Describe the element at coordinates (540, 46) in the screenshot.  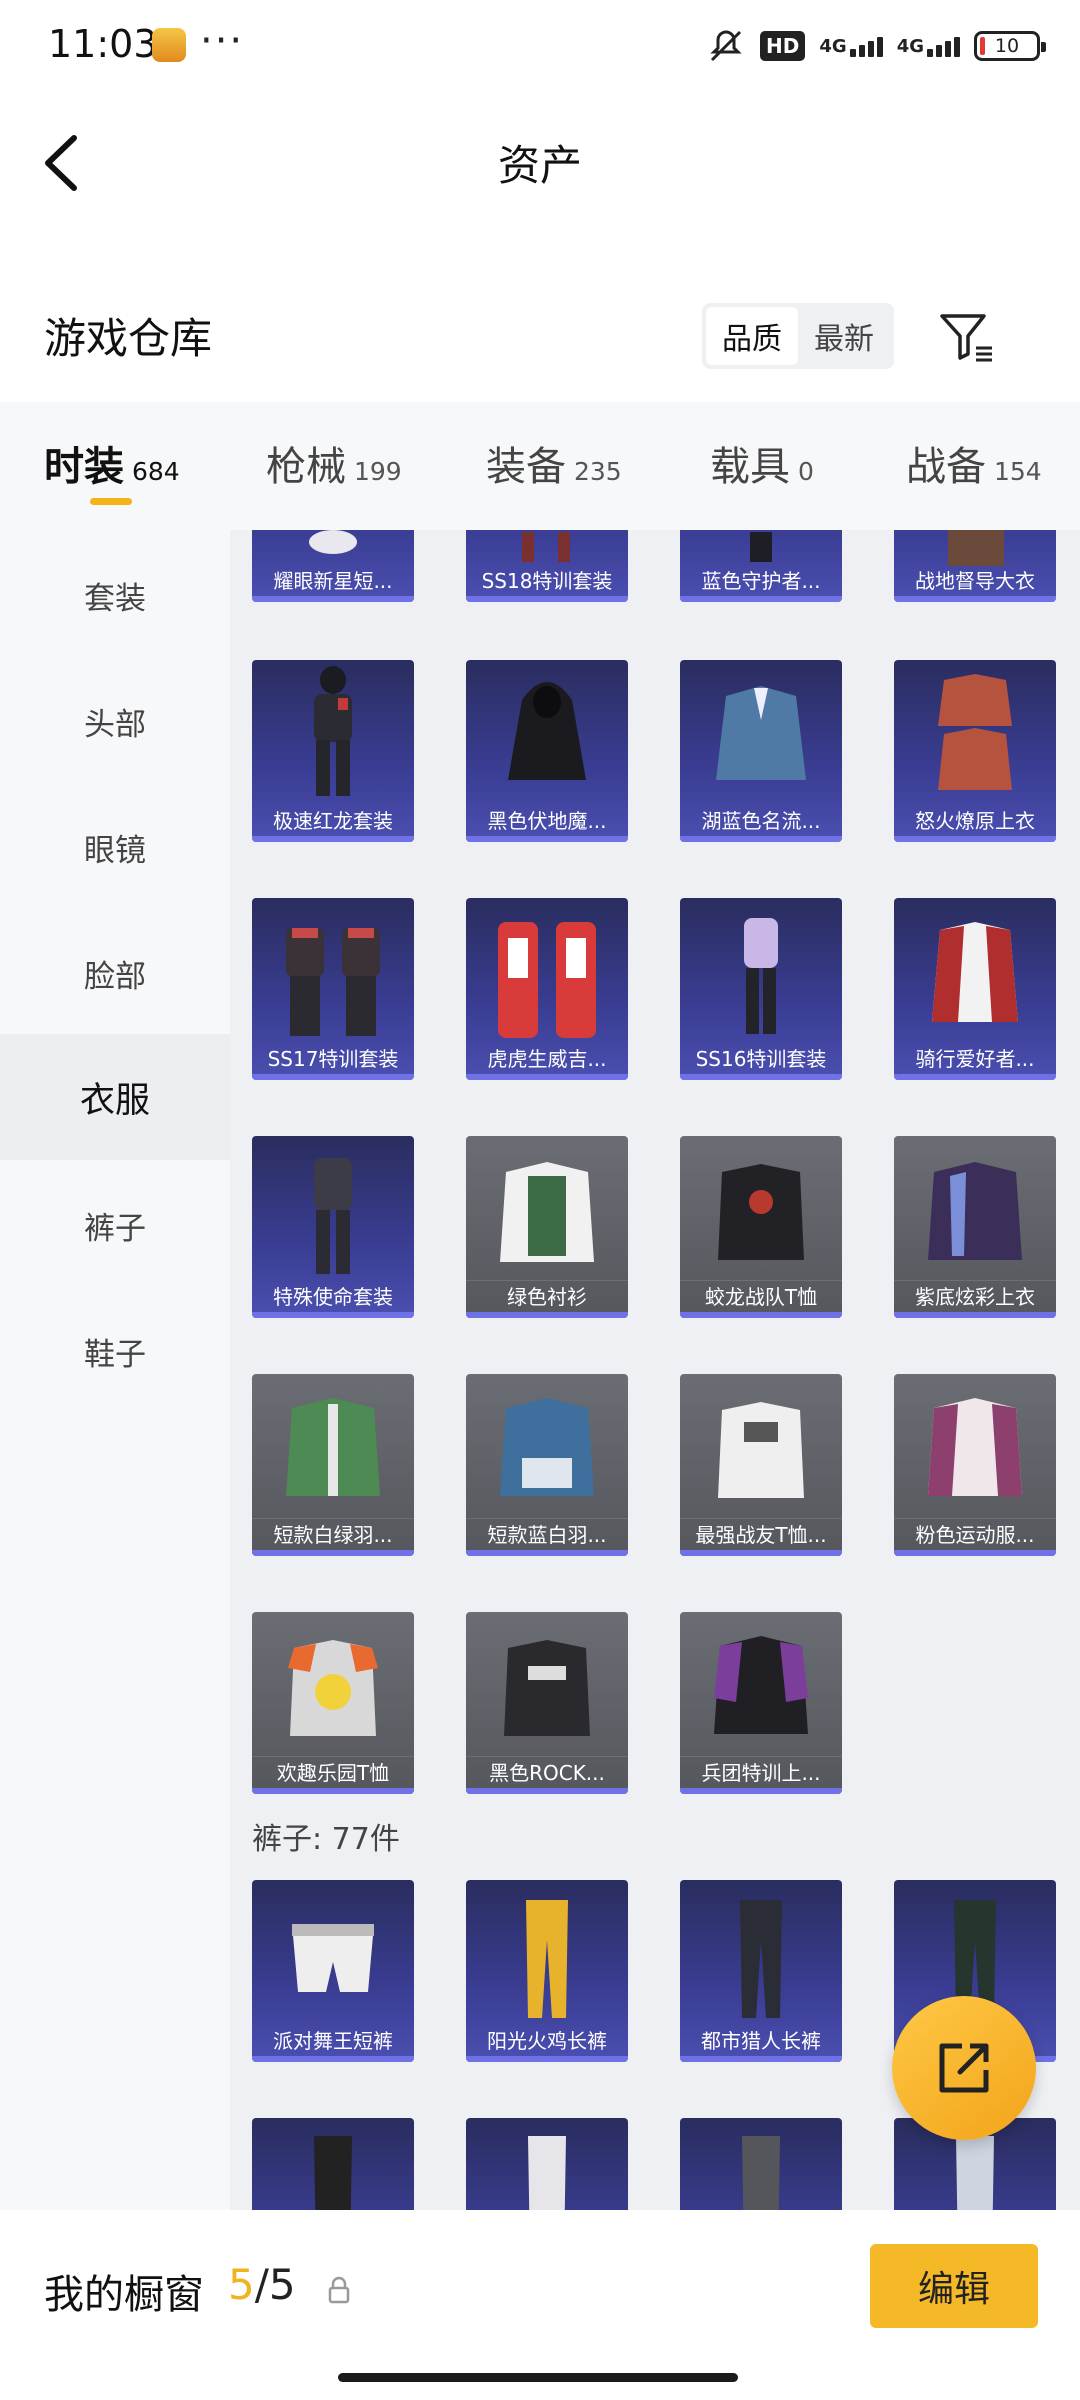
I see `status-bar: 11:03 ··· HD 4G 4G 10` at that location.